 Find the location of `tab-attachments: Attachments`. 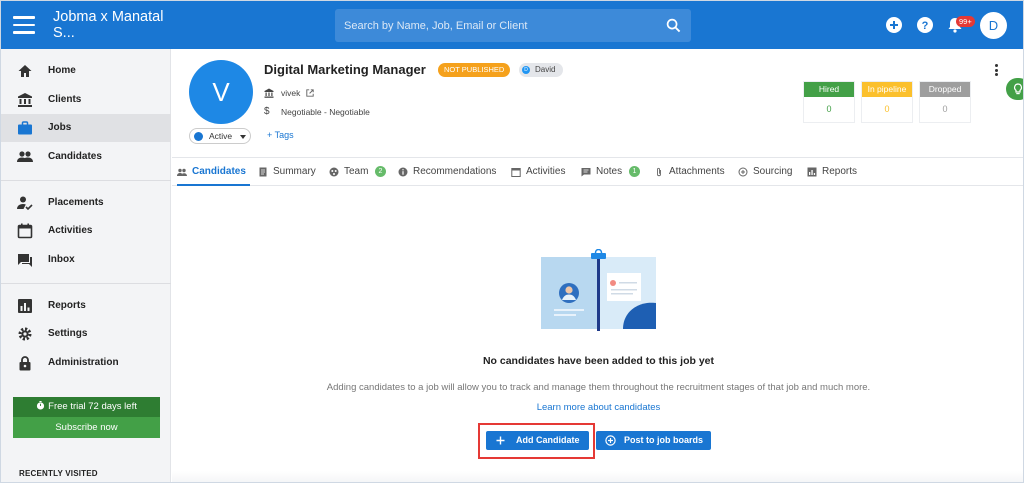

tab-attachments: Attachments is located at coordinates (691, 172).